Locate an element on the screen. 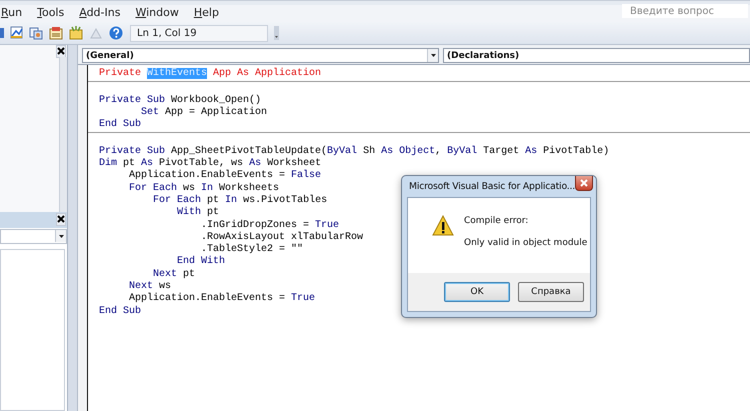 The width and height of the screenshot is (750, 411). code-line: .RowAxisLayout xlTabularRow is located at coordinates (282, 238).